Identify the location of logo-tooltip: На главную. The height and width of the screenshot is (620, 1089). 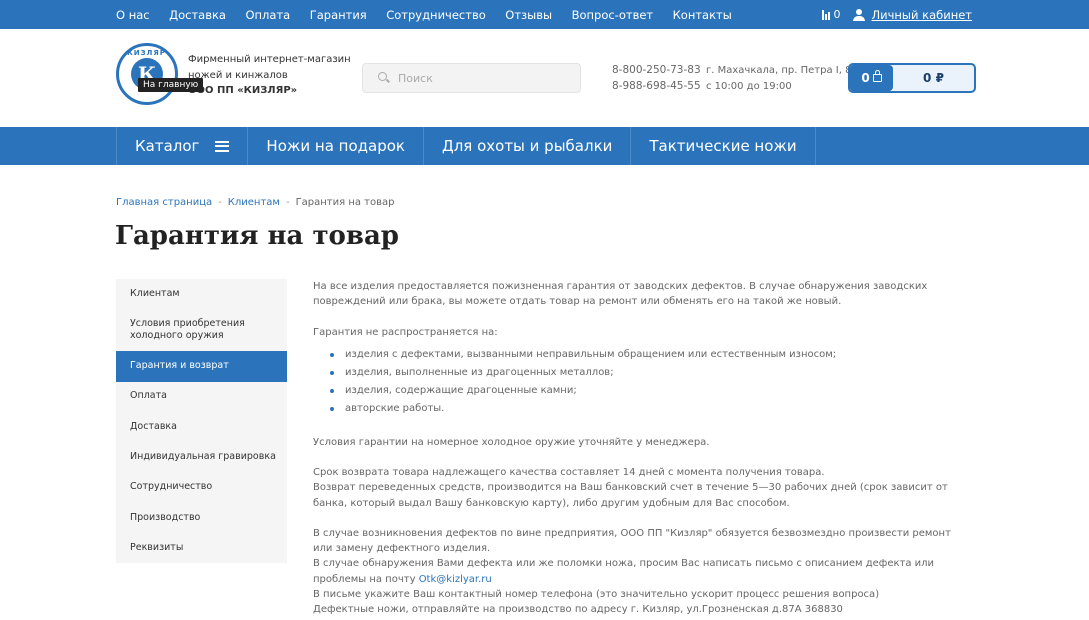
(171, 85).